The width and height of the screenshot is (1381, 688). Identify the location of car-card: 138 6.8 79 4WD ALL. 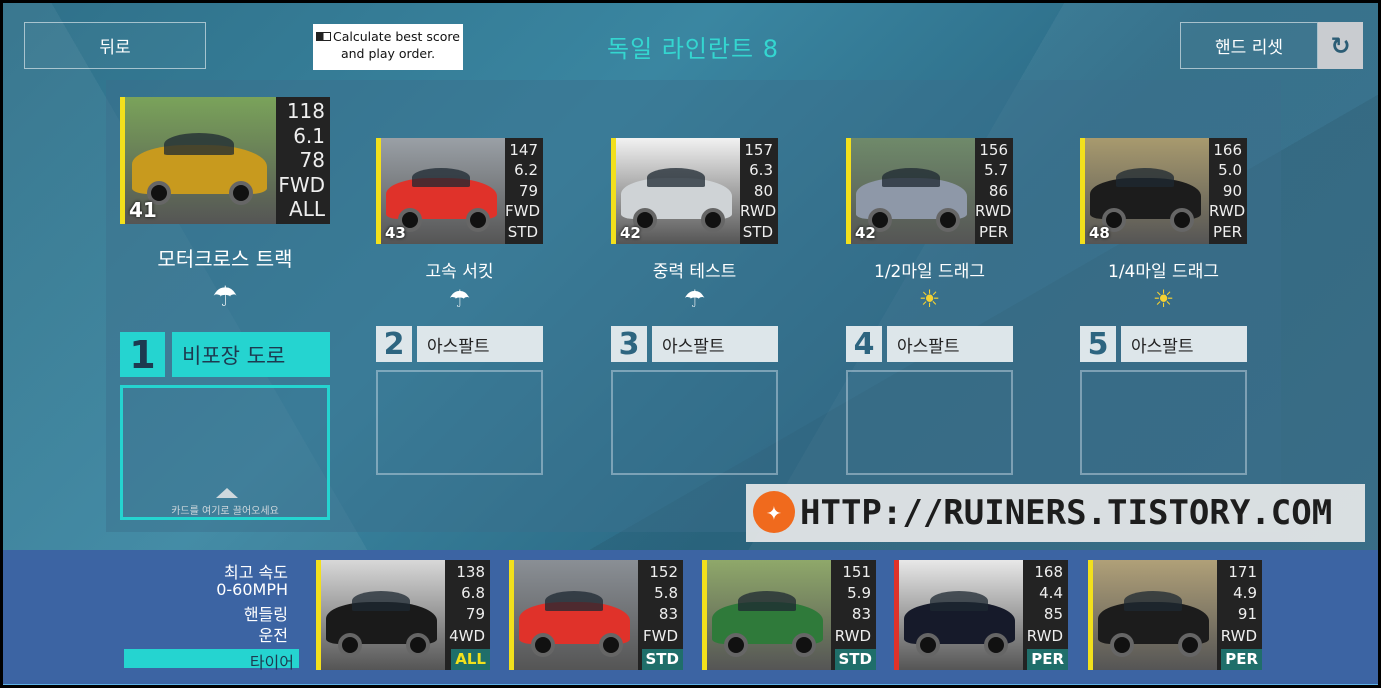
(403, 615).